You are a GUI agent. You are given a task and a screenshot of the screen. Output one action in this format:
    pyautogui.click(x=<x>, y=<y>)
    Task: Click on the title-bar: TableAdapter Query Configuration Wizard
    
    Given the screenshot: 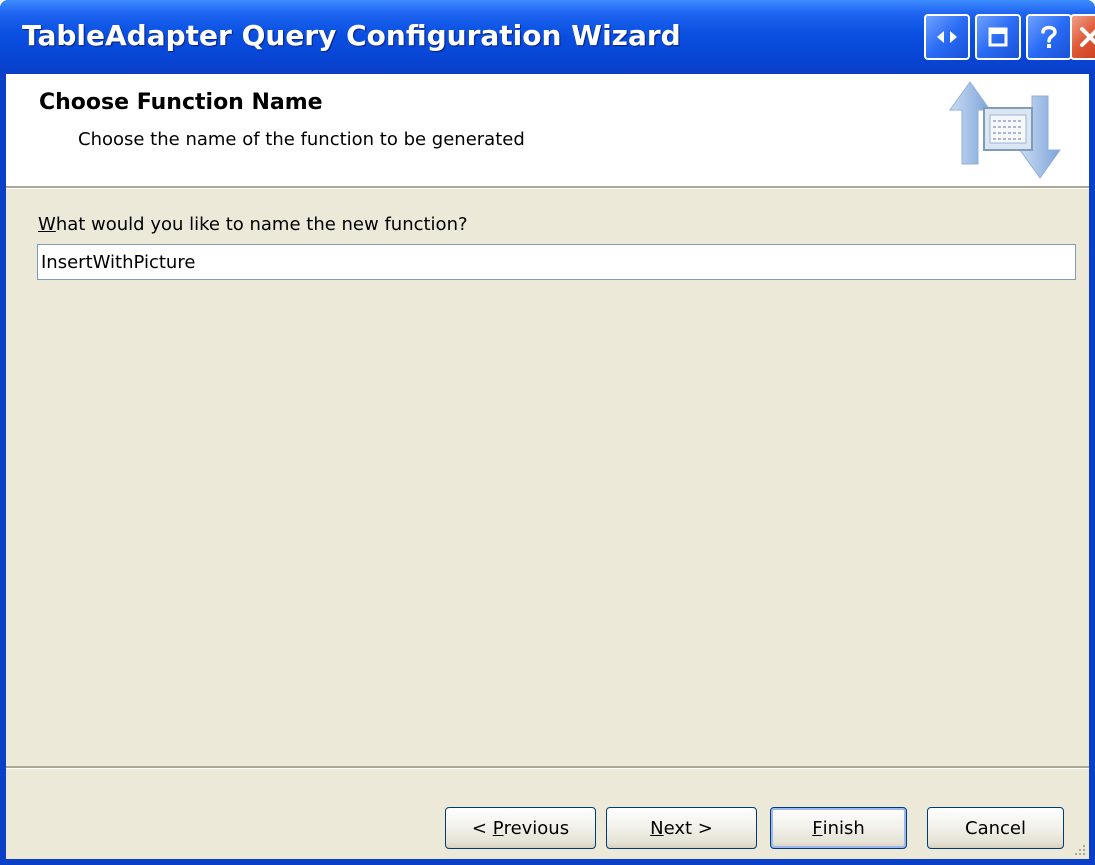 What is the action you would take?
    pyautogui.click(x=547, y=37)
    